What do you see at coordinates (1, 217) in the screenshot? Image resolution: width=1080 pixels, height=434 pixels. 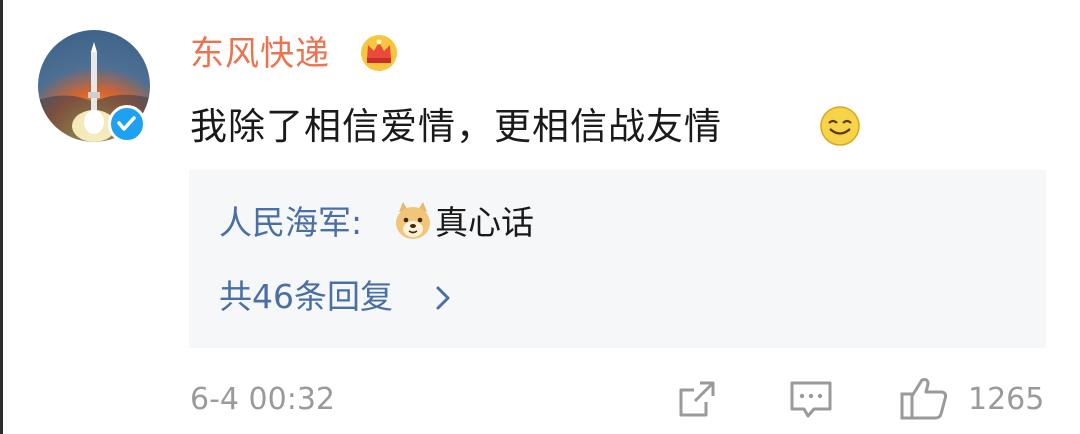 I see `left-edge-border` at bounding box center [1, 217].